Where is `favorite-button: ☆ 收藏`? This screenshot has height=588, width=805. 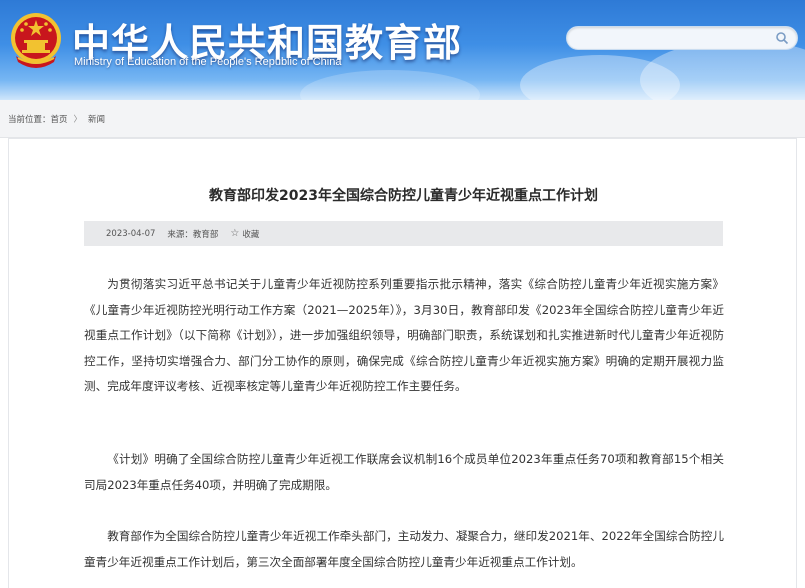
favorite-button: ☆ 收藏 is located at coordinates (250, 234).